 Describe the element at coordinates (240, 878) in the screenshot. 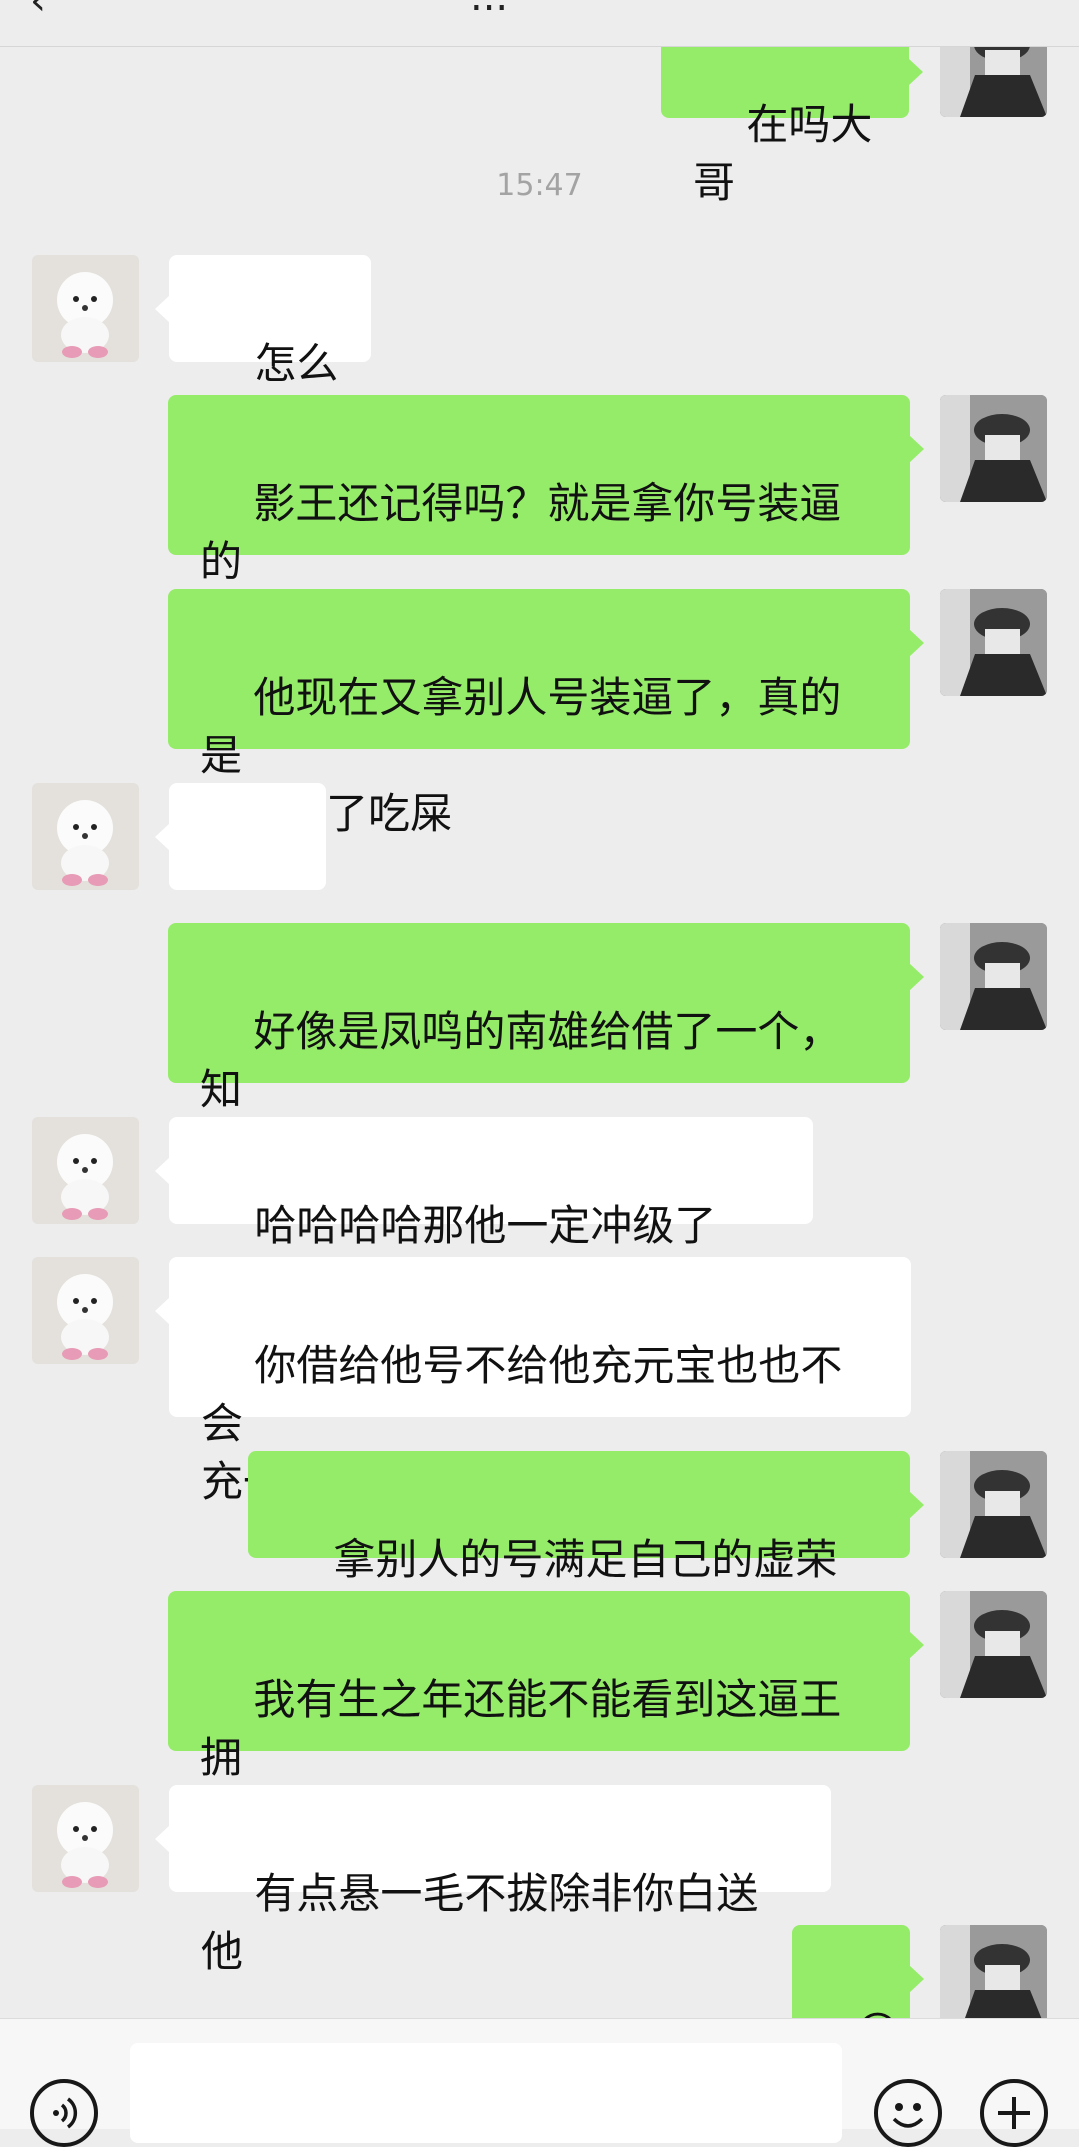

I see `message-bubble-friend: 谁的` at that location.